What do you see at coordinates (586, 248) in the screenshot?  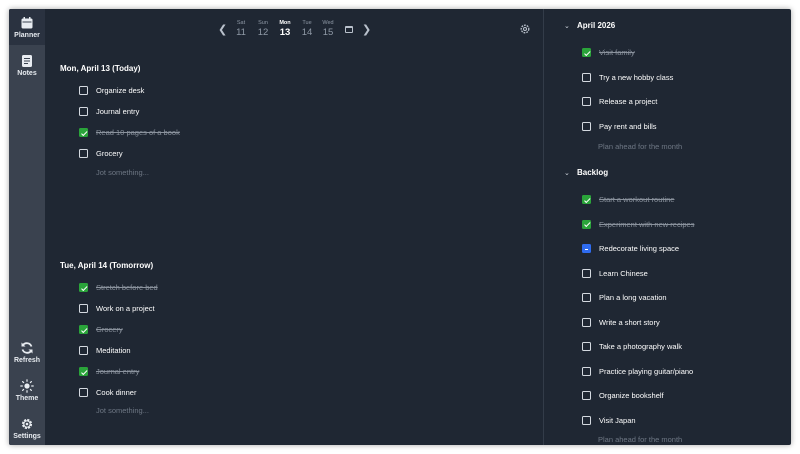 I see `checkbox-partial` at bounding box center [586, 248].